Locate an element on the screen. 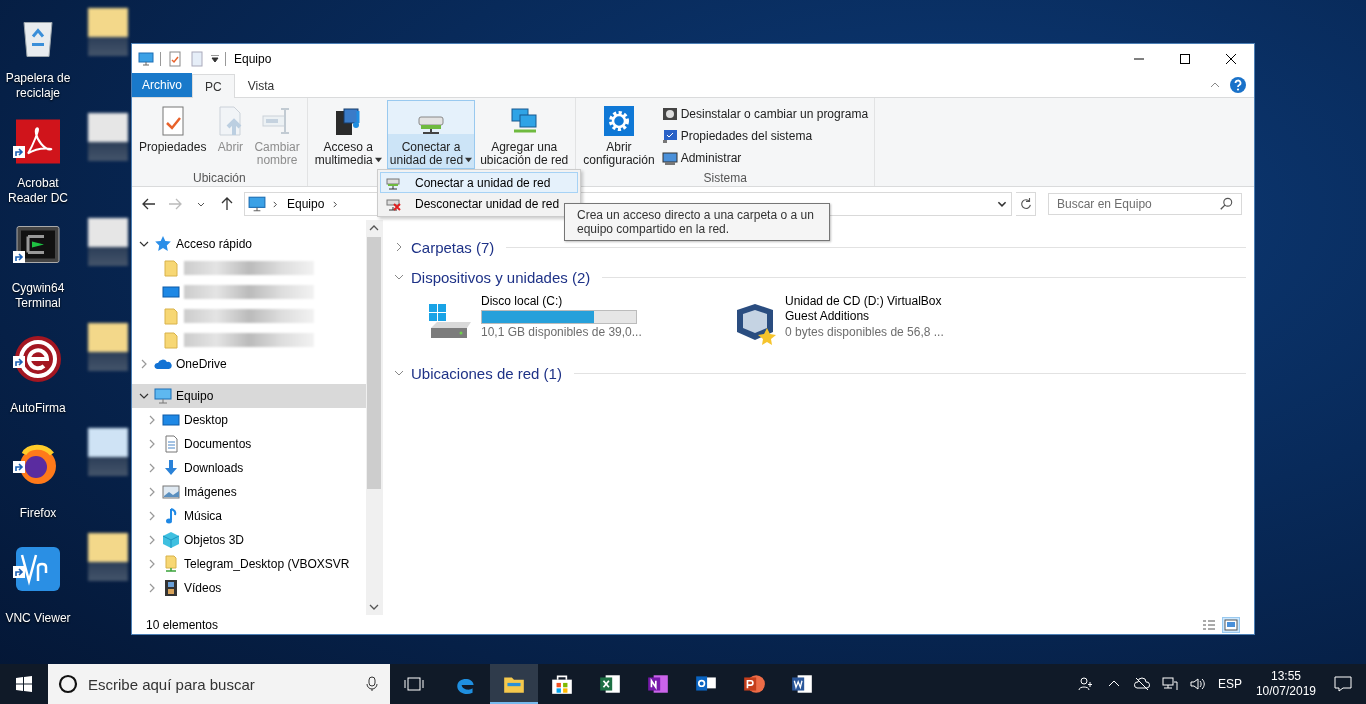 The width and height of the screenshot is (1366, 704). drive-name: Unidad de CD (D:) VirtualBox Guest Additions is located at coordinates (864, 309).